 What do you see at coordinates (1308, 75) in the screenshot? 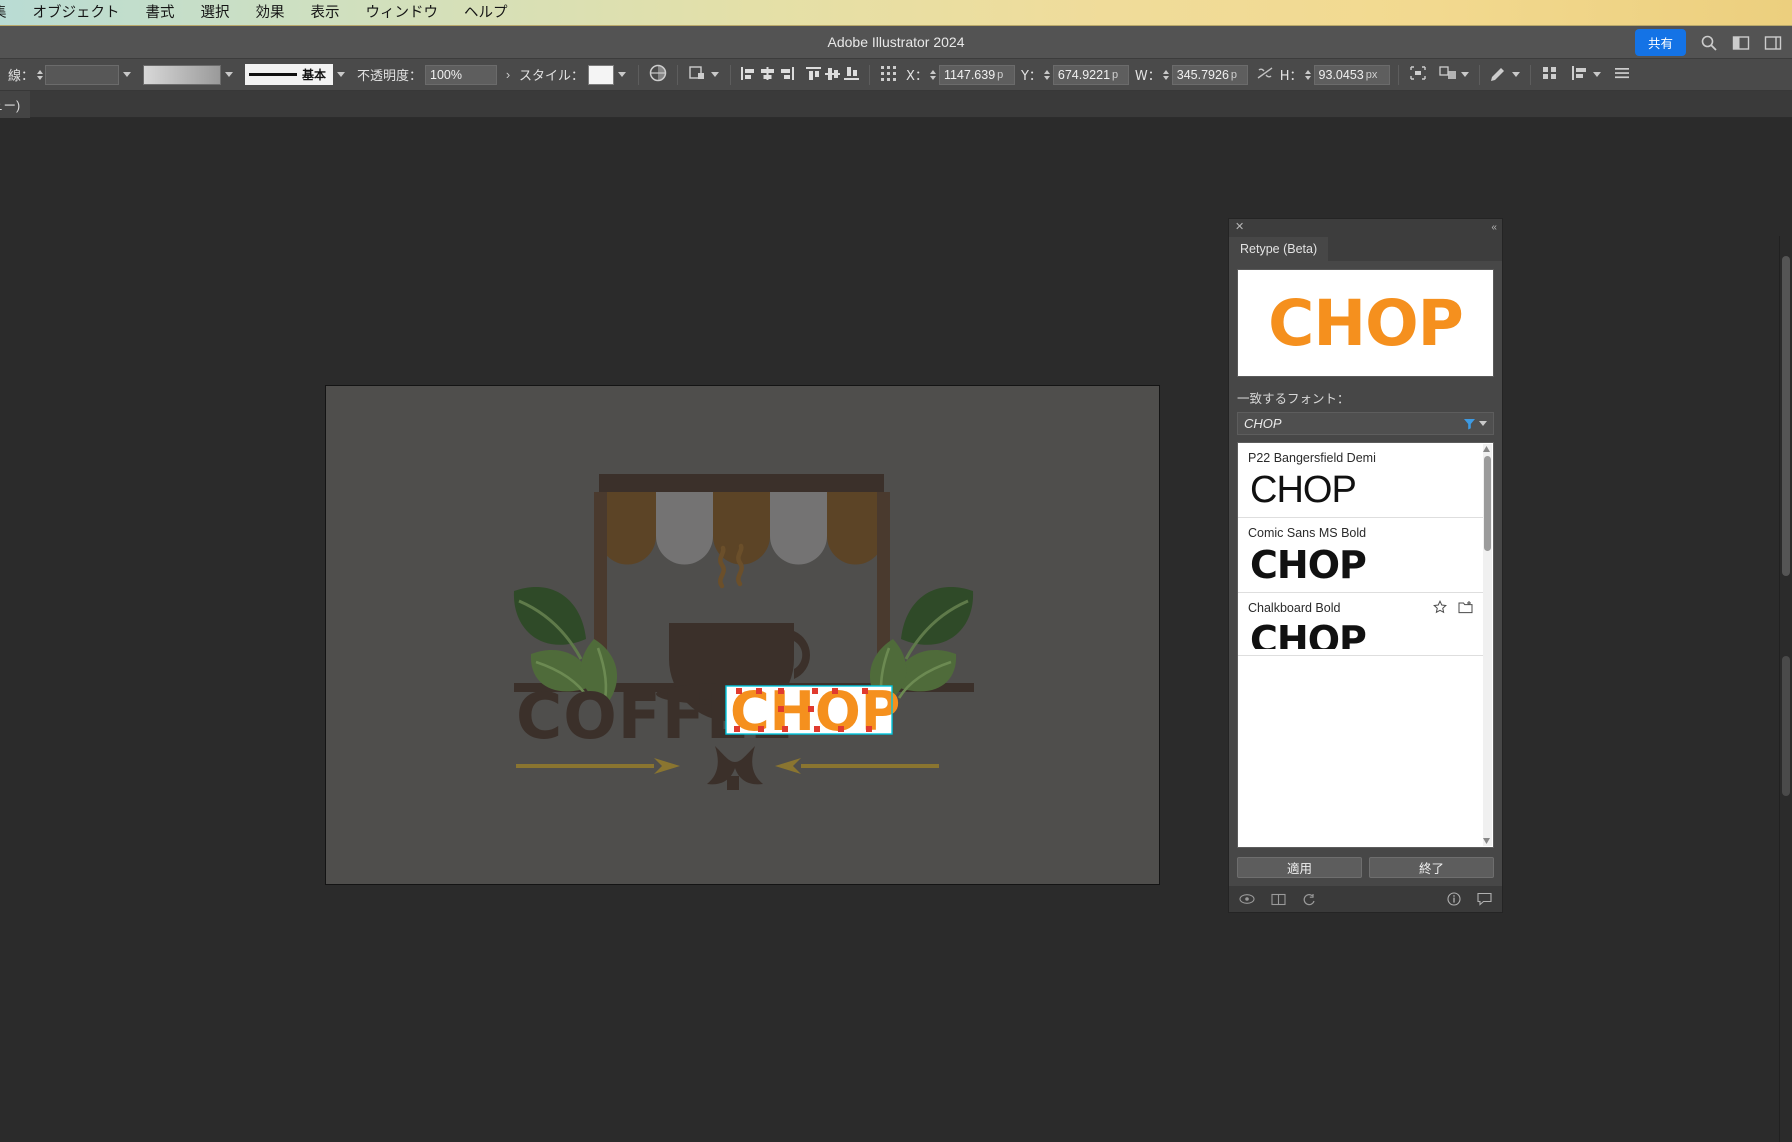
I see `h-stepper` at bounding box center [1308, 75].